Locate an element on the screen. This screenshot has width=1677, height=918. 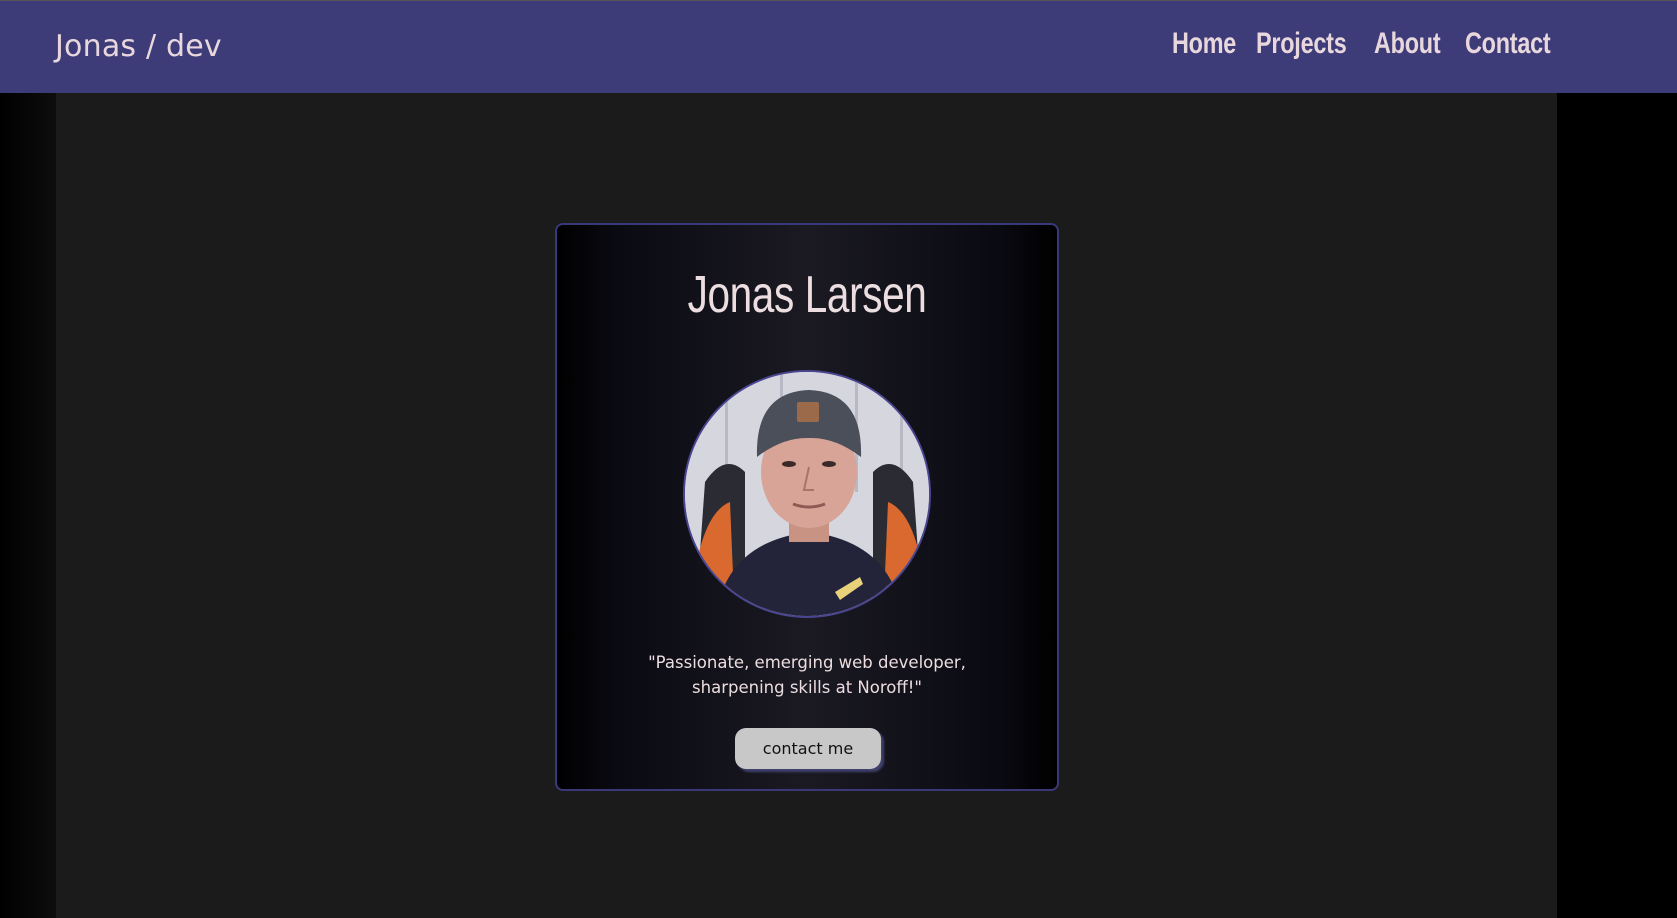
contact-me-button: contact me is located at coordinates (808, 748).